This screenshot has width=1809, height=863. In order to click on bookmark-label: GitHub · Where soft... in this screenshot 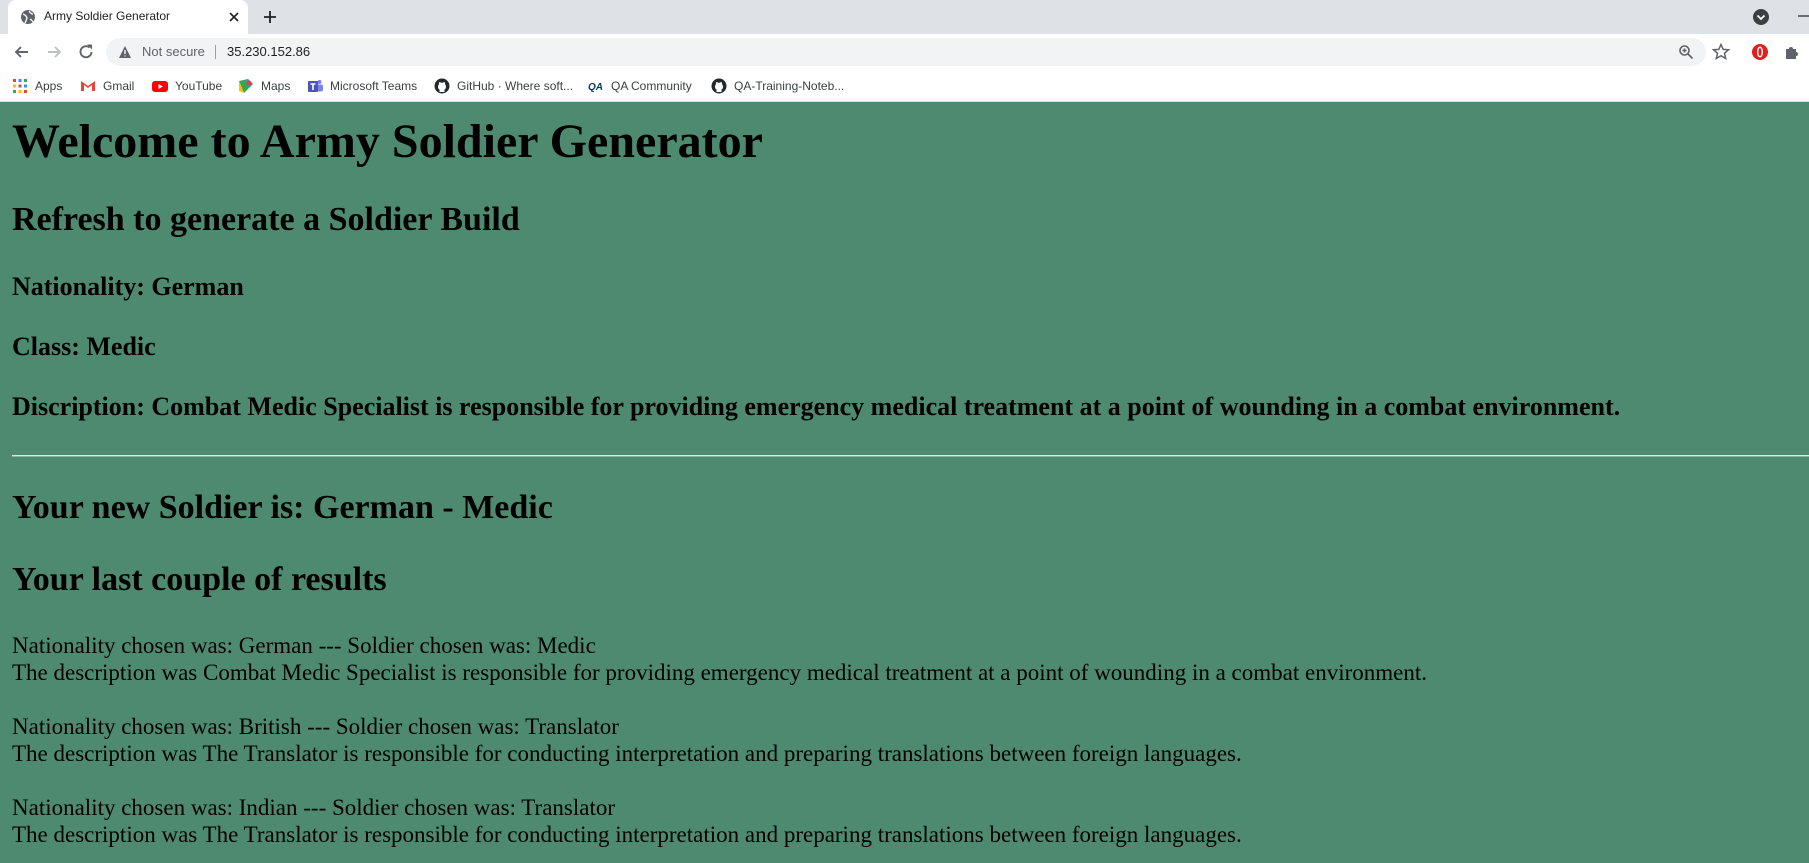, I will do `click(515, 86)`.